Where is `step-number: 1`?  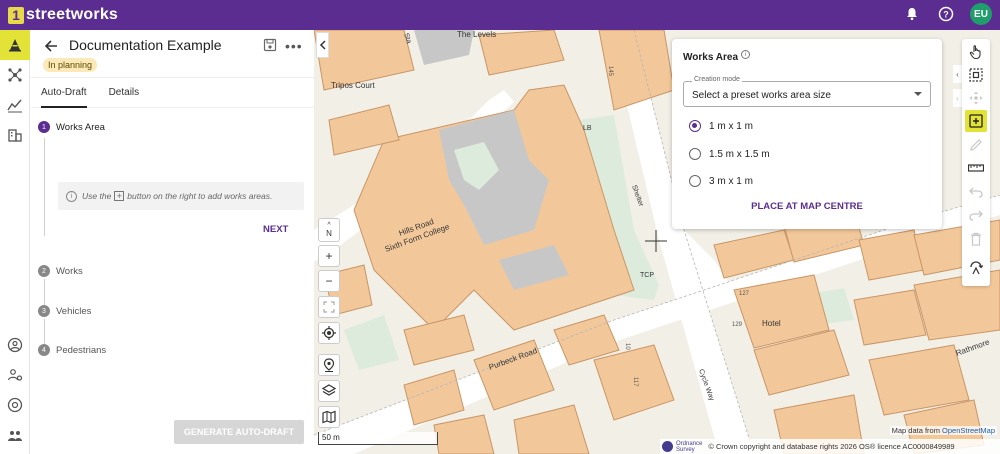
step-number: 1 is located at coordinates (44, 127).